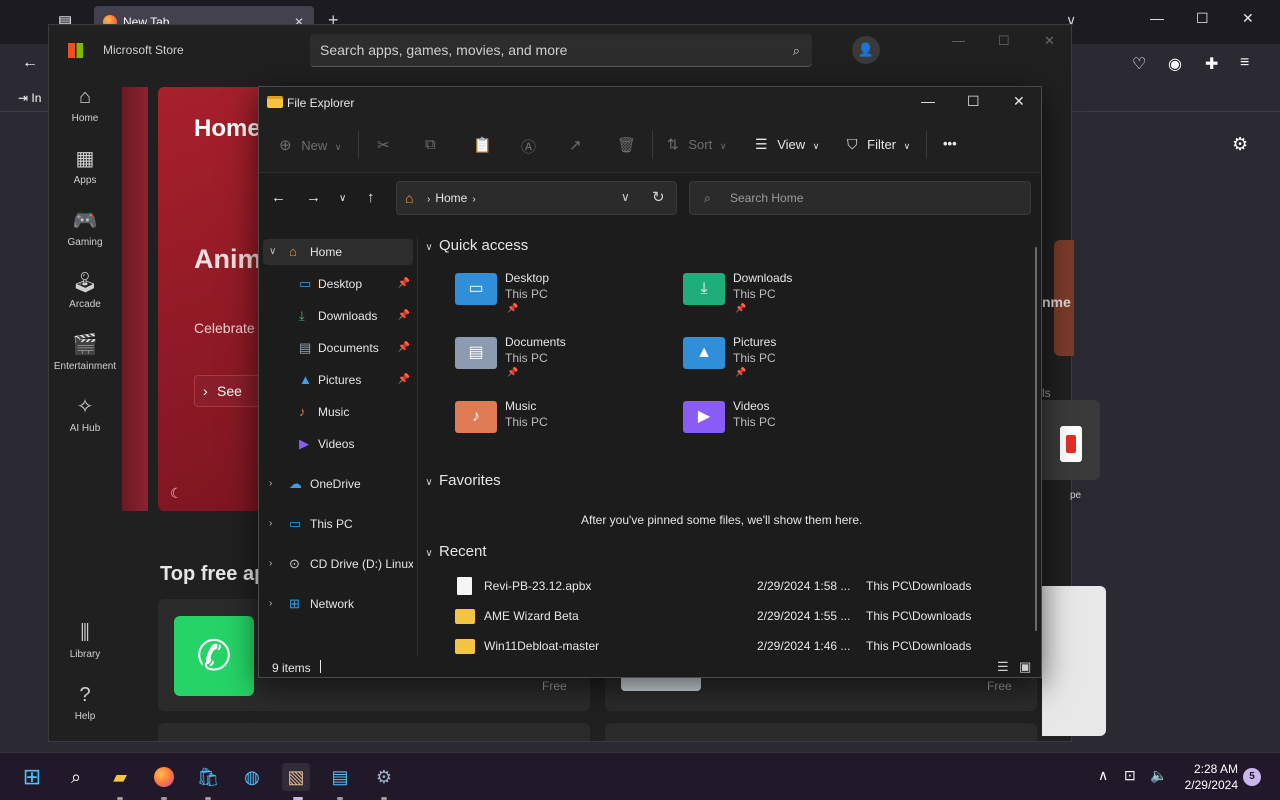  What do you see at coordinates (473, 199) in the screenshot?
I see `chevron-right-icon: ›` at bounding box center [473, 199].